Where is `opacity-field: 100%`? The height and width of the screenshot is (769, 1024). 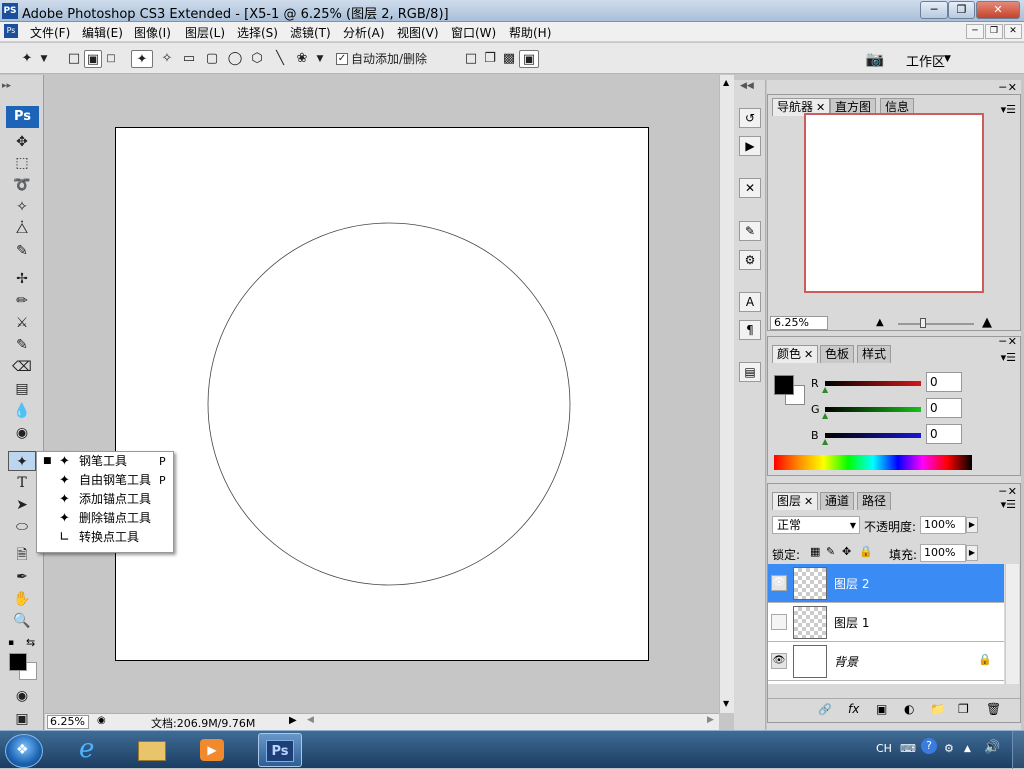
opacity-field: 100% is located at coordinates (943, 525).